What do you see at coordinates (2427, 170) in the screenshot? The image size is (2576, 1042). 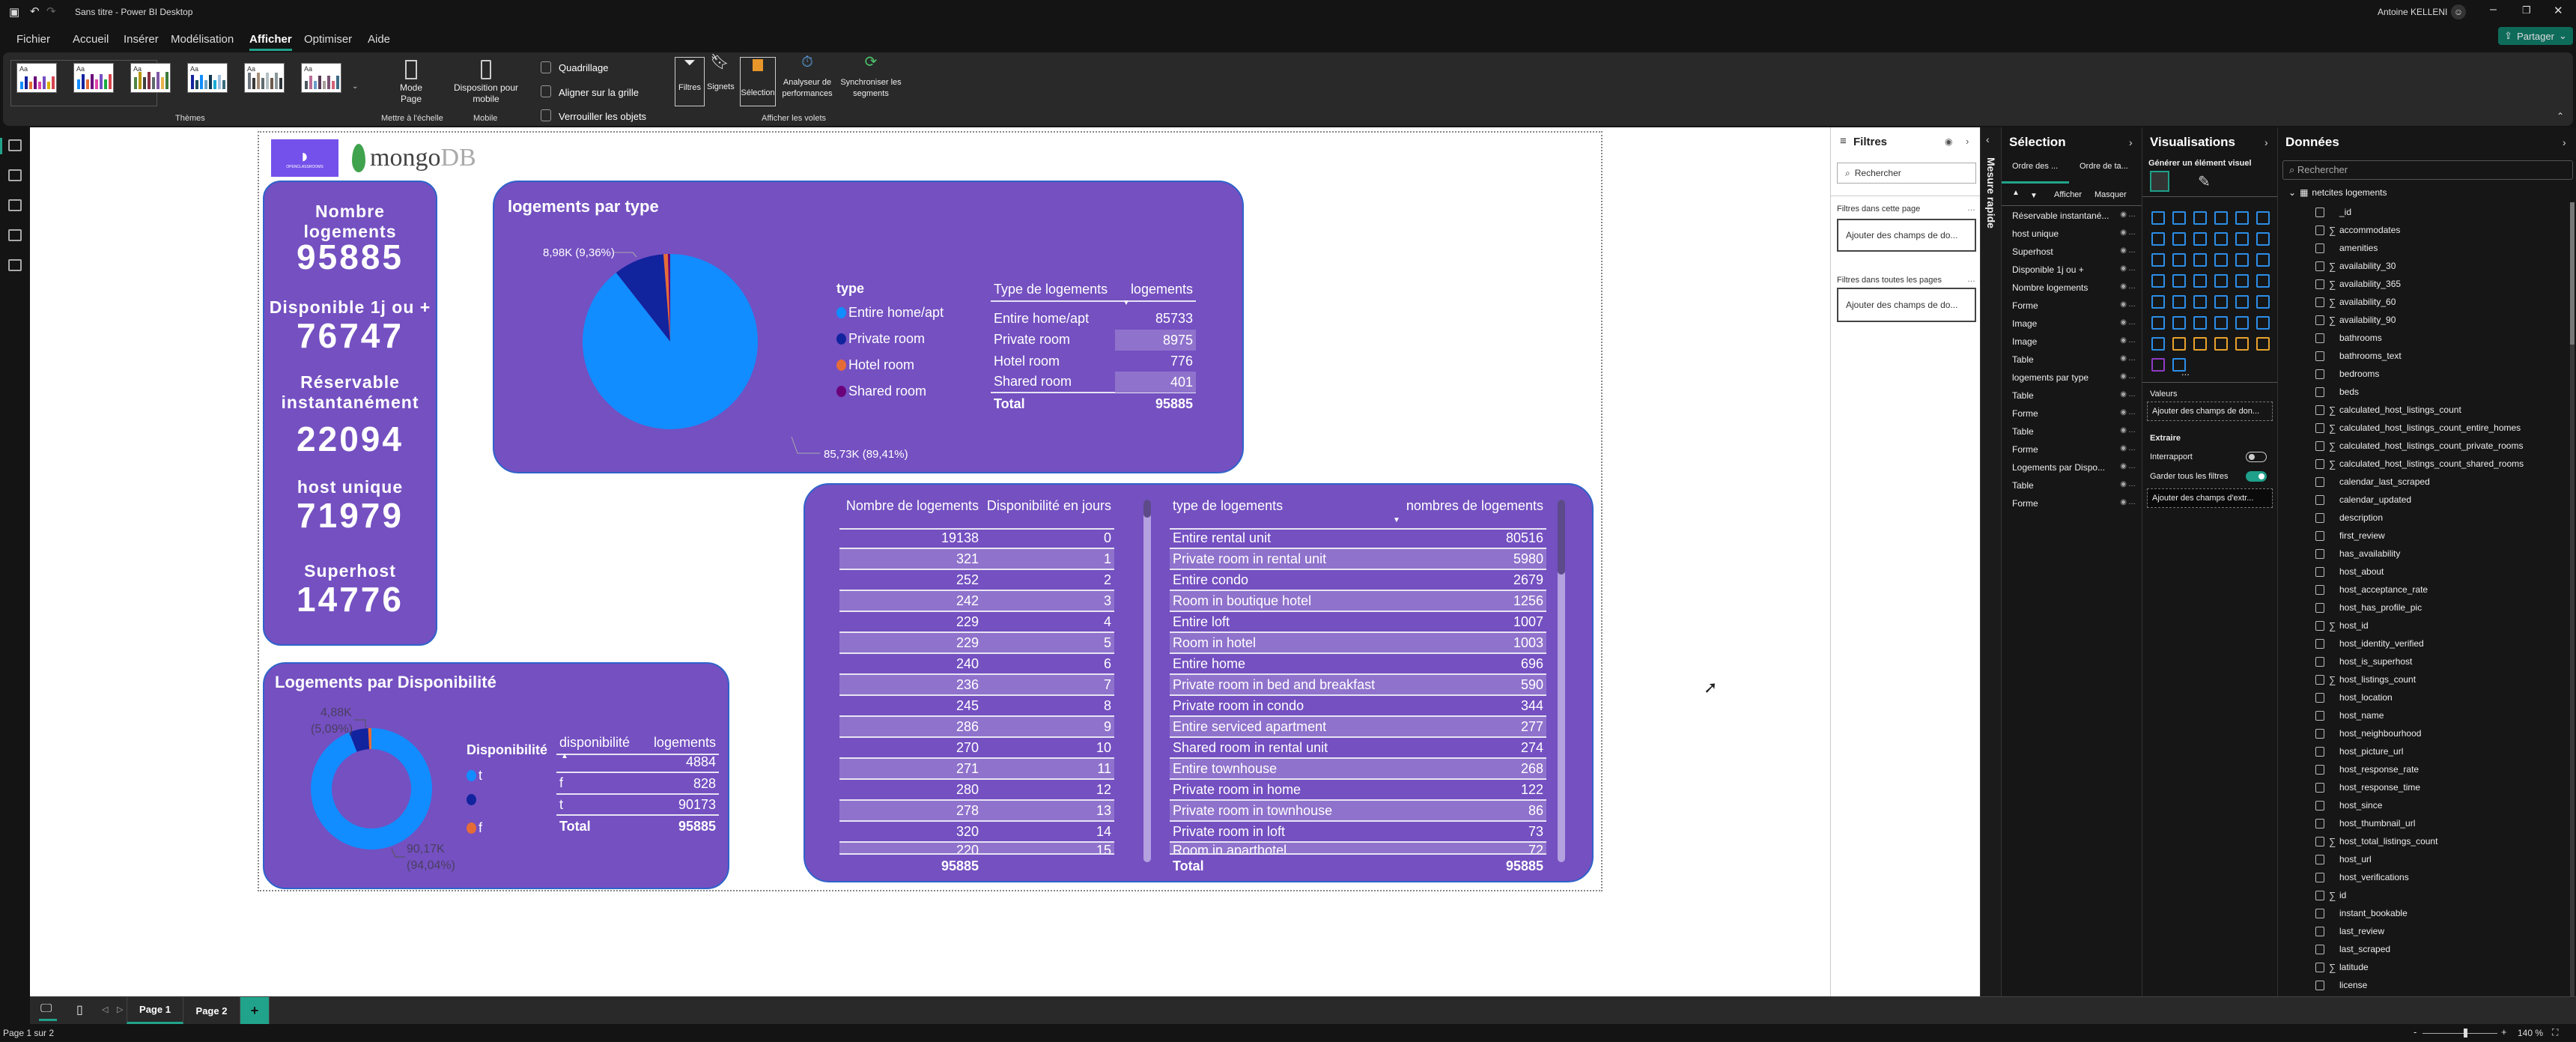 I see `data-search-input: ⌕ Rechercher` at bounding box center [2427, 170].